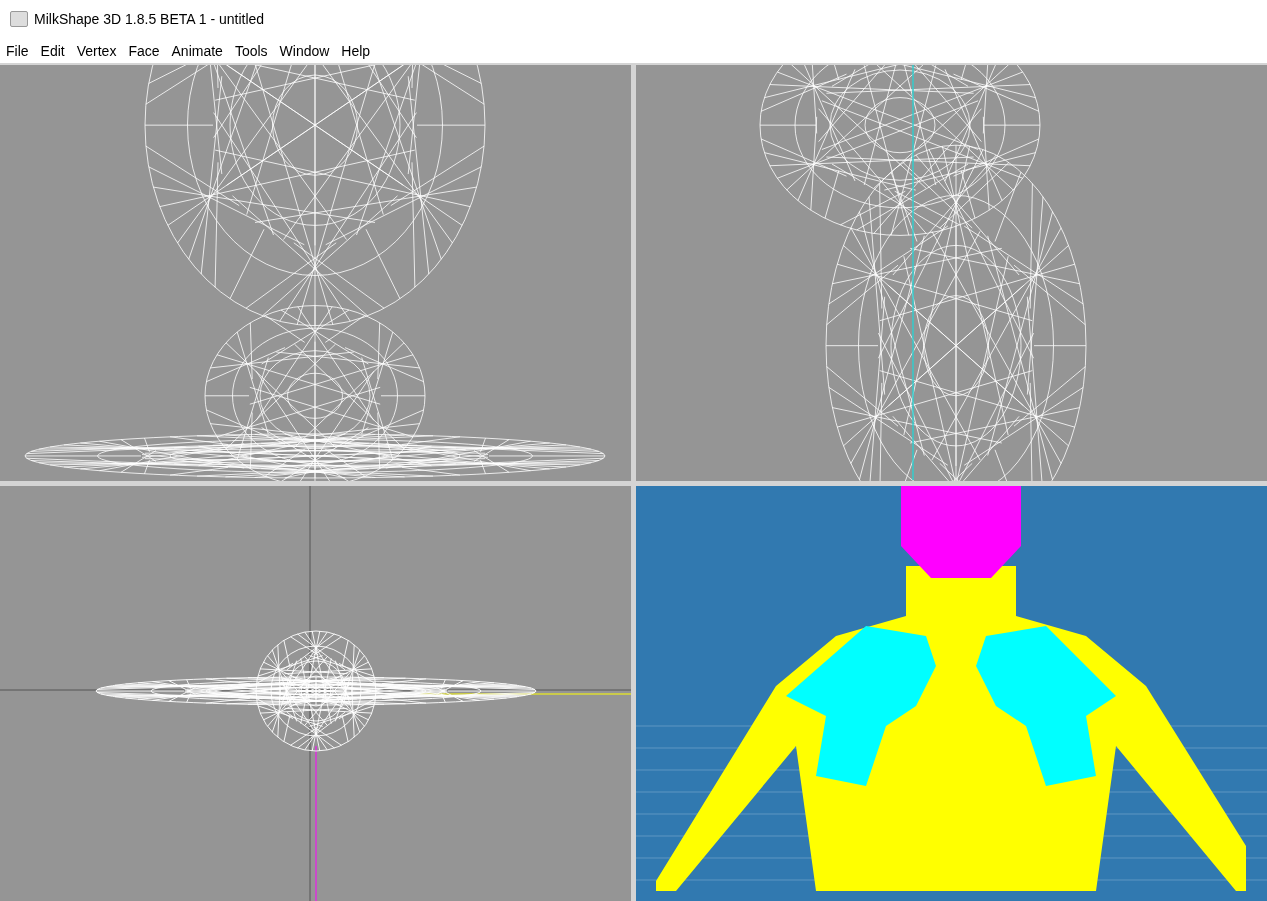 The image size is (1267, 901). Describe the element at coordinates (304, 50) in the screenshot. I see `menu-item: Window` at that location.